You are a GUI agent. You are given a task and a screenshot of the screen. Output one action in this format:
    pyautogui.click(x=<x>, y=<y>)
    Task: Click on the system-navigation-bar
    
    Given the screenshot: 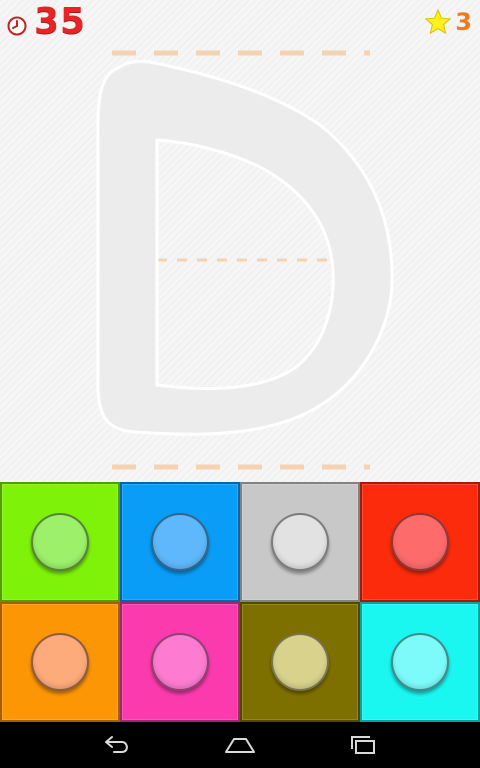 What is the action you would take?
    pyautogui.click(x=240, y=745)
    